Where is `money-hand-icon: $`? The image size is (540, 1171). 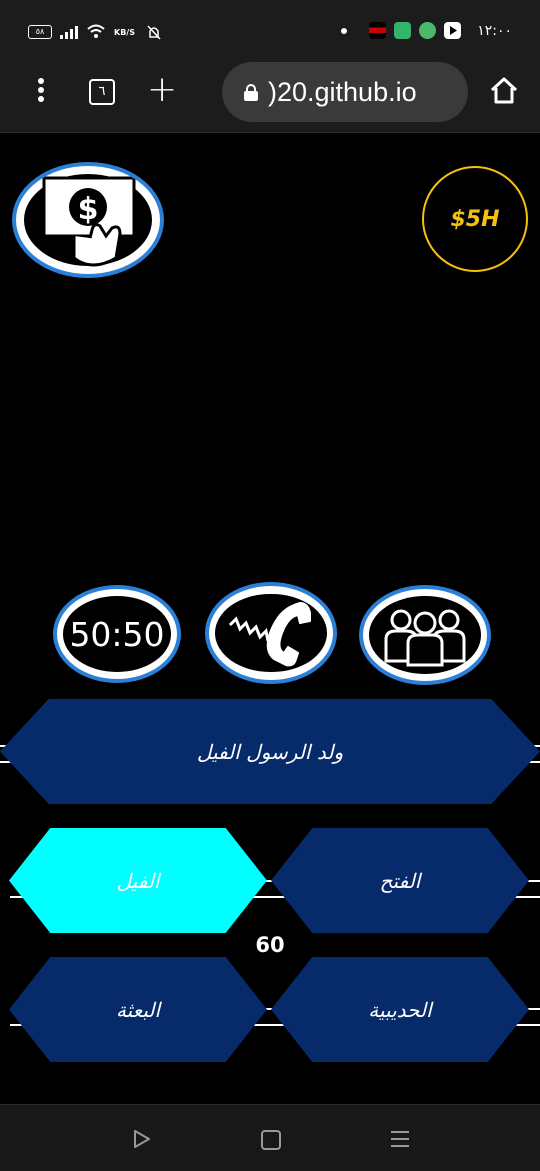 money-hand-icon: $ is located at coordinates (88, 220).